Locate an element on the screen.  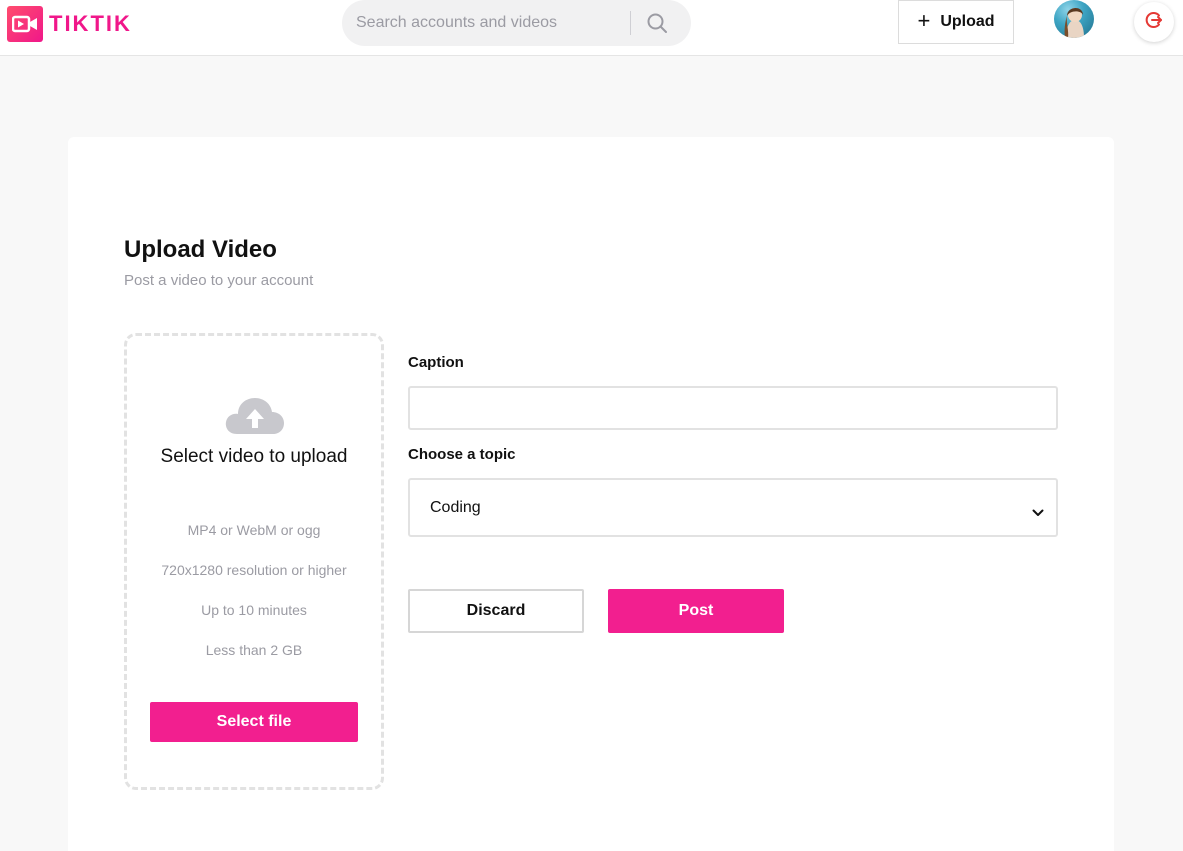
spec-resolution: 720x1280 resolution or higher is located at coordinates (254, 570).